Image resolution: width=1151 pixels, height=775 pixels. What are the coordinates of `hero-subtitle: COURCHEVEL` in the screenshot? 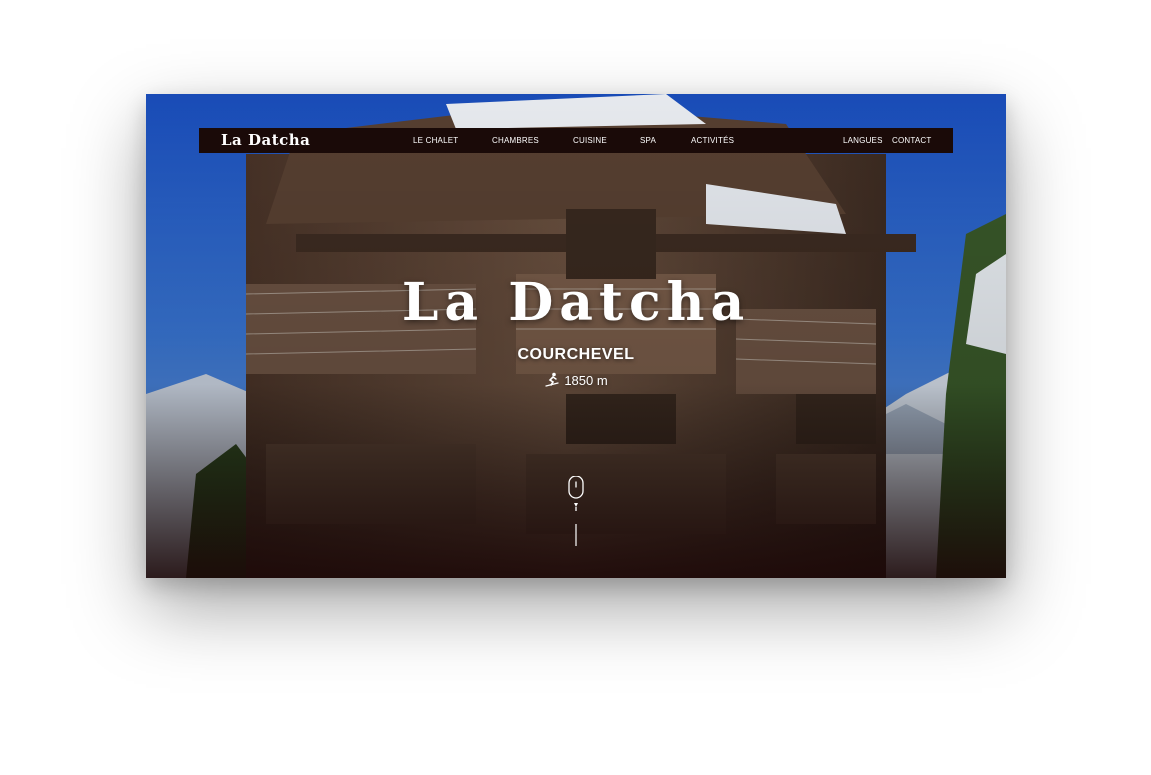 It's located at (576, 354).